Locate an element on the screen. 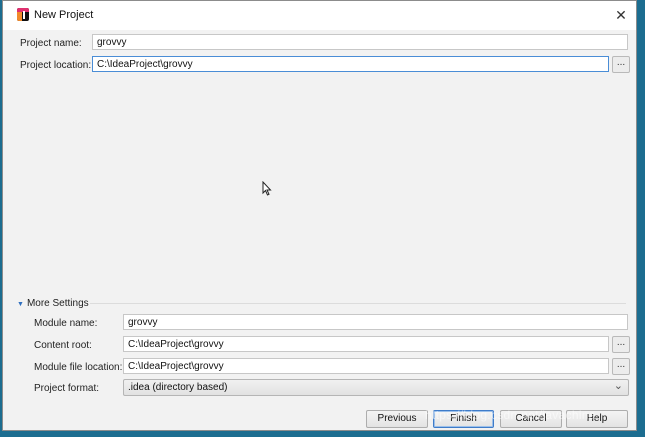 Image resolution: width=645 pixels, height=437 pixels. project-location-field: C:\IdeaProject\grovvy is located at coordinates (350, 64).